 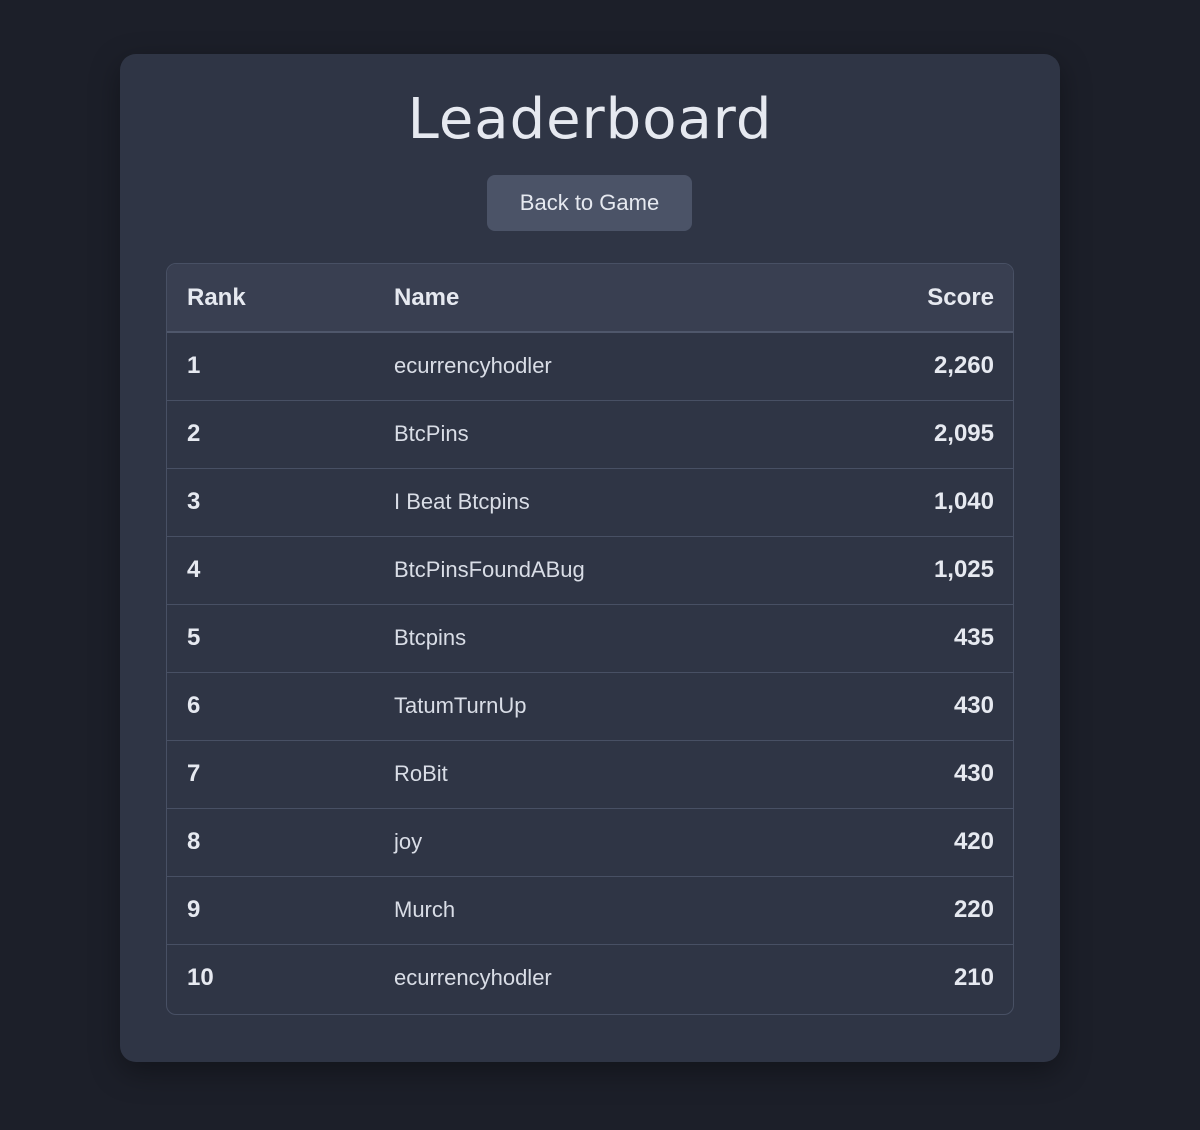 I want to click on table-row: 5 Btcpins 435, so click(x=590, y=638).